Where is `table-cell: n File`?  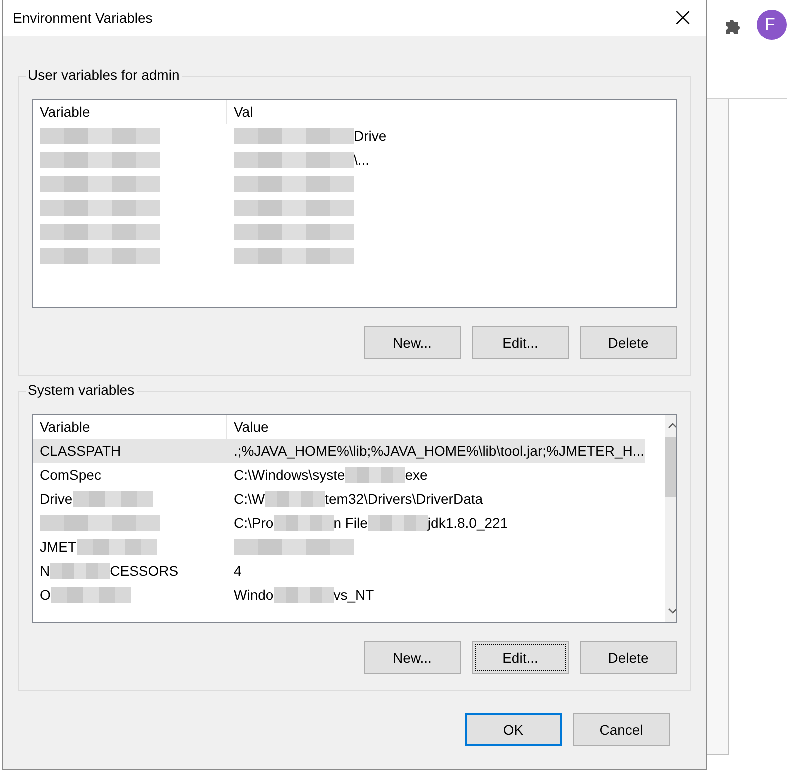 table-cell: n File is located at coordinates (351, 523).